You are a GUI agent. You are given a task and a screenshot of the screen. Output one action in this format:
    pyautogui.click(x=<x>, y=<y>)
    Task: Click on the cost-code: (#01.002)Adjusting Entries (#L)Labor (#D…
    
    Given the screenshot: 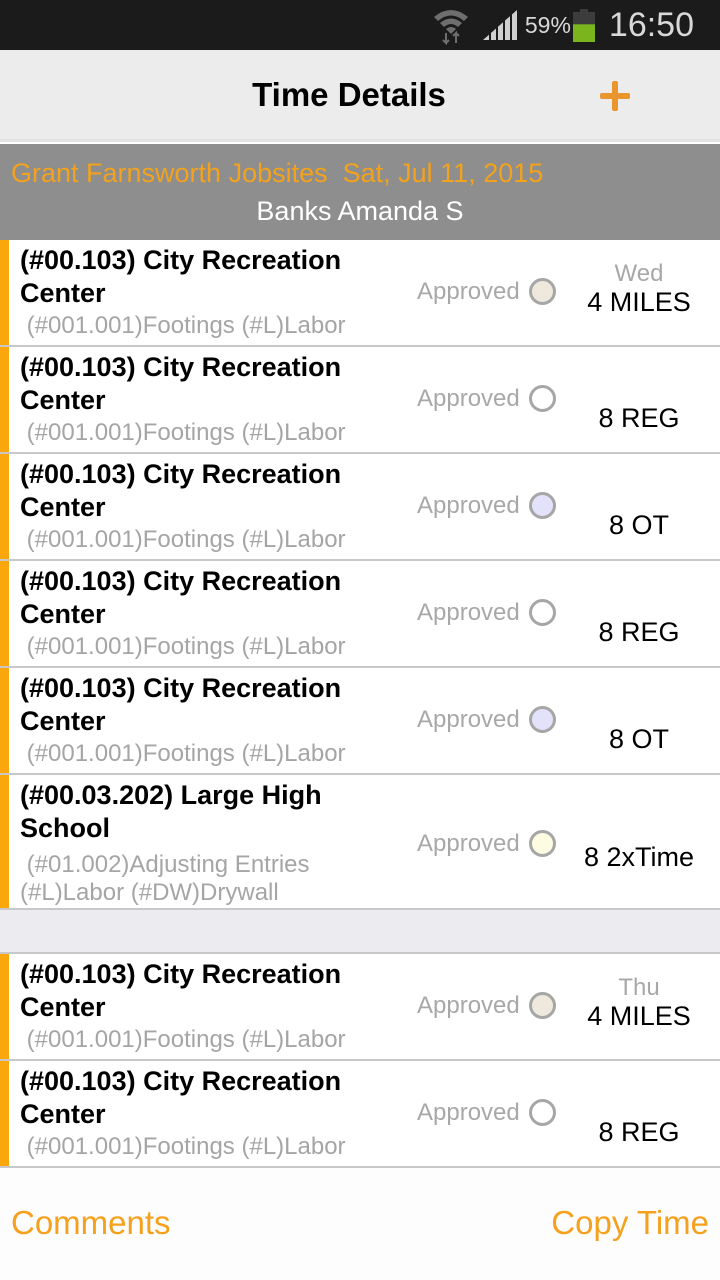 What is the action you would take?
    pyautogui.click(x=165, y=878)
    